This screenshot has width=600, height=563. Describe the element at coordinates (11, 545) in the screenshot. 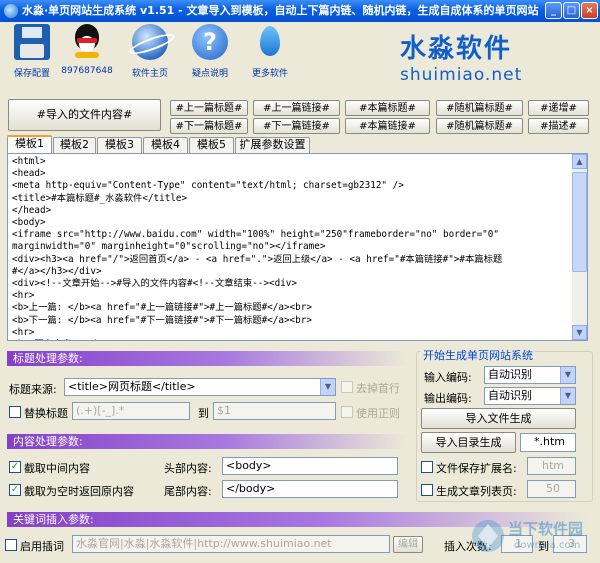

I see `enable-keyword-checkbox` at that location.